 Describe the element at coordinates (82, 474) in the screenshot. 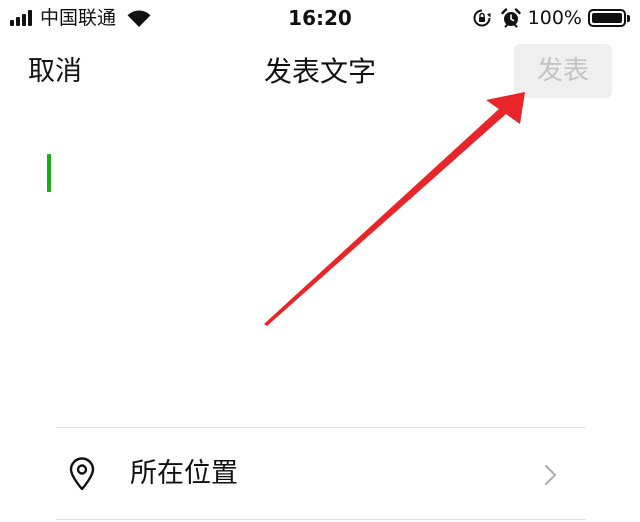

I see `location-pin-icon` at that location.